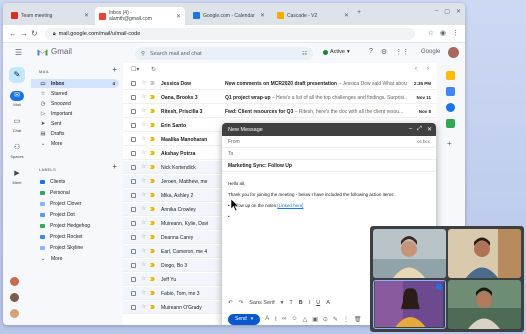 The height and width of the screenshot is (334, 526). Describe the element at coordinates (450, 75) in the screenshot. I see `calendar-app-icon` at that location.